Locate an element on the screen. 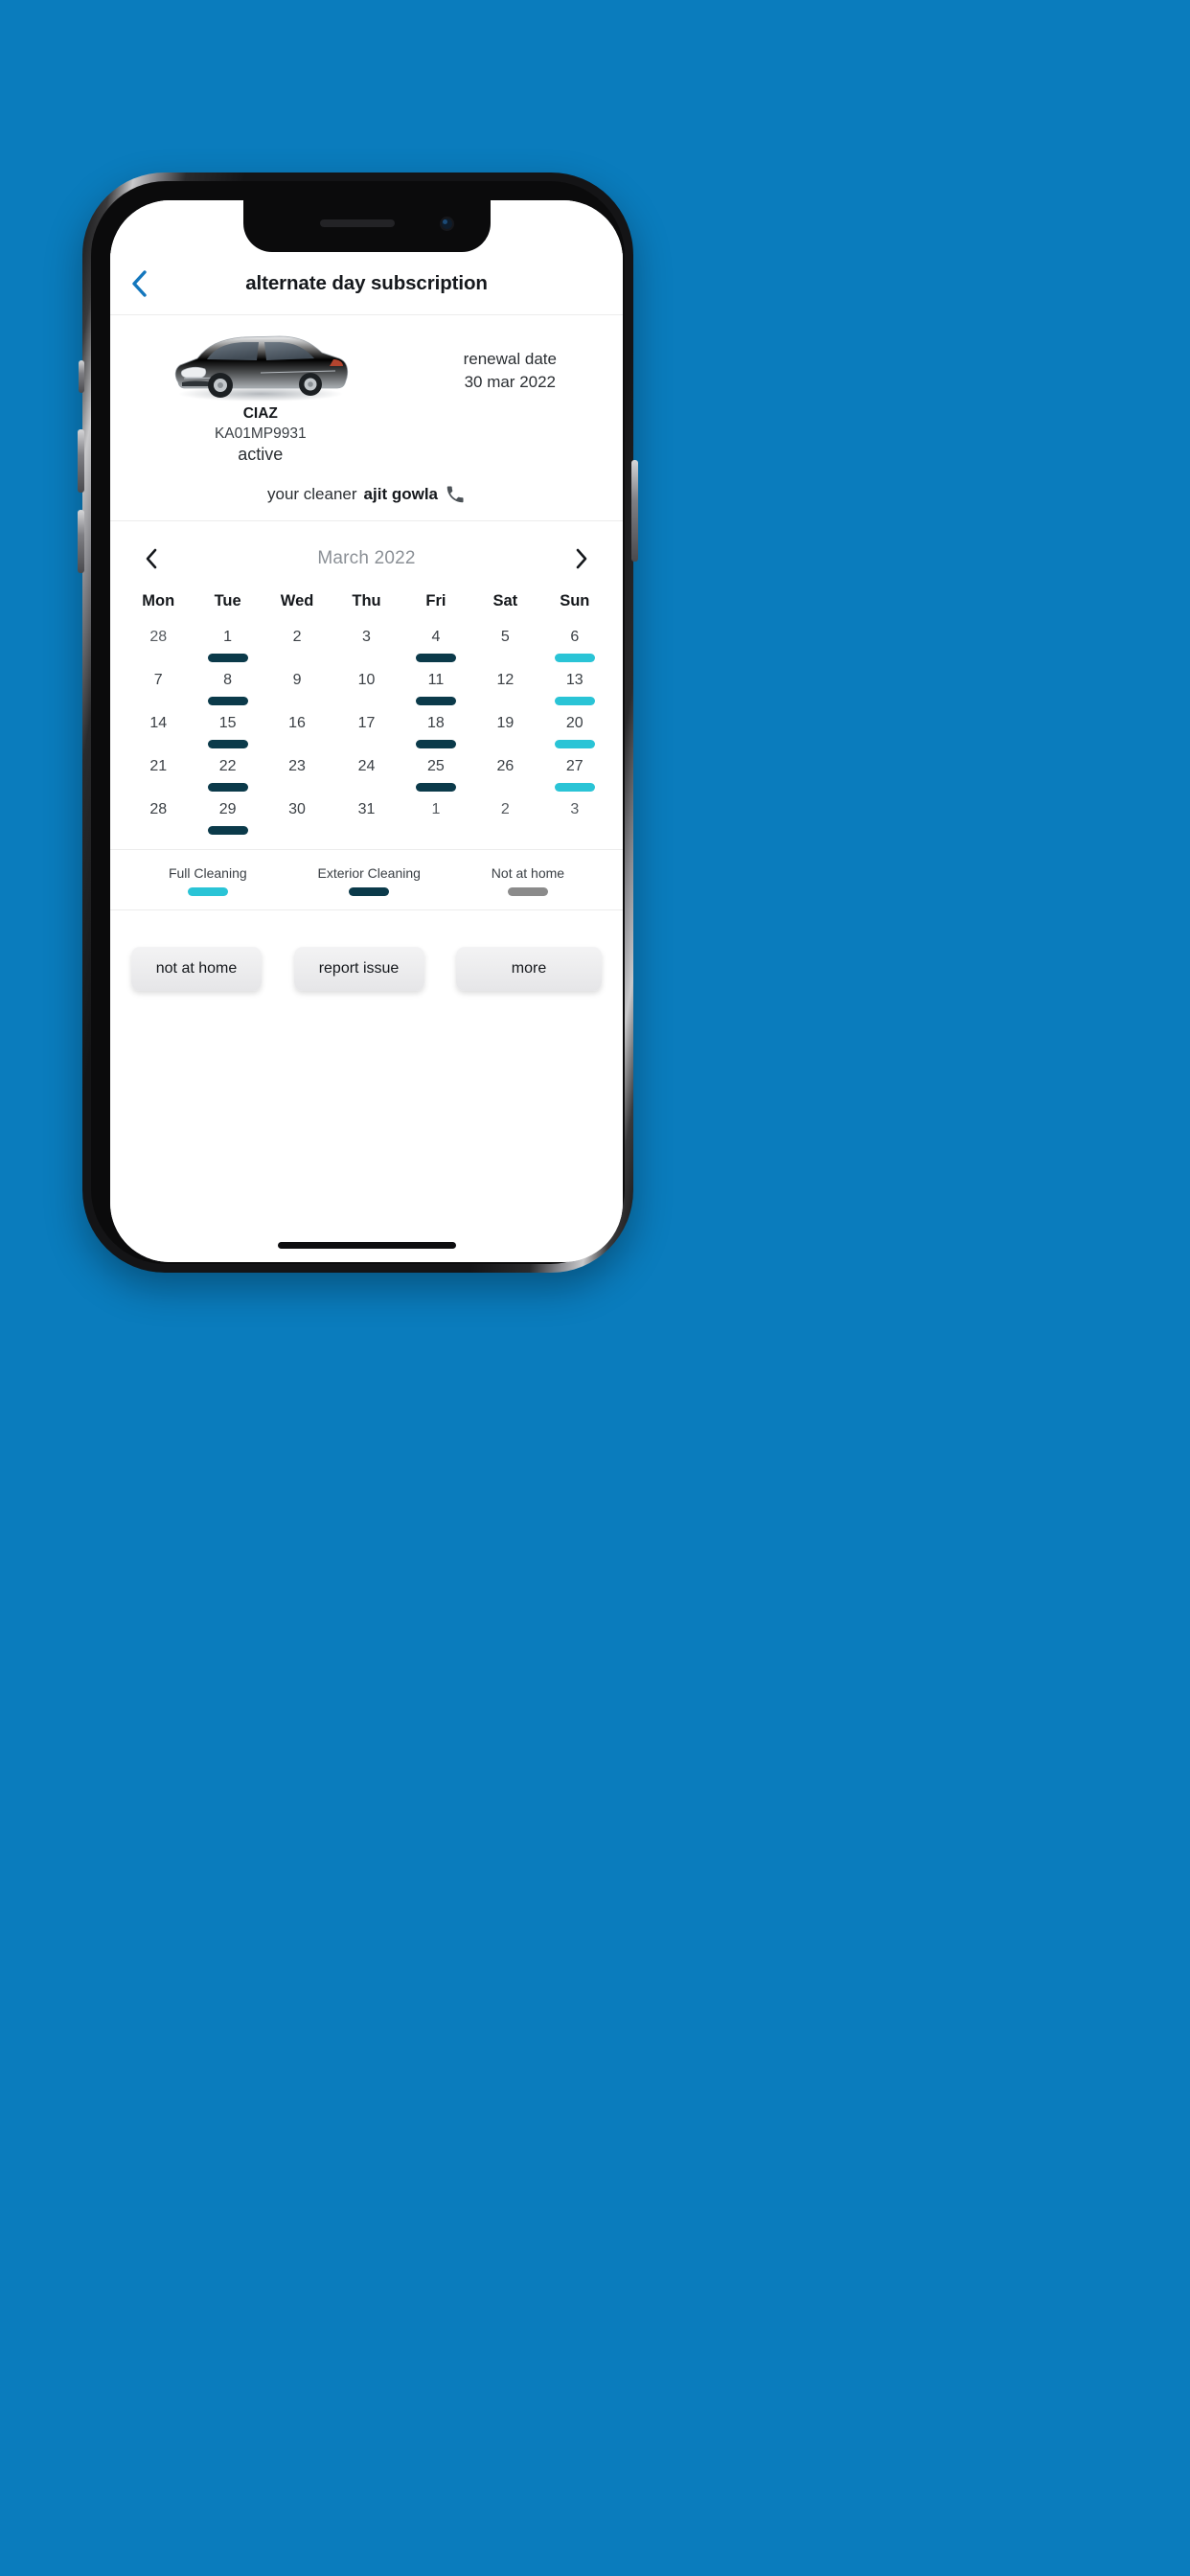 The height and width of the screenshot is (2576, 1190). calendar-day-number: 8 is located at coordinates (228, 680).